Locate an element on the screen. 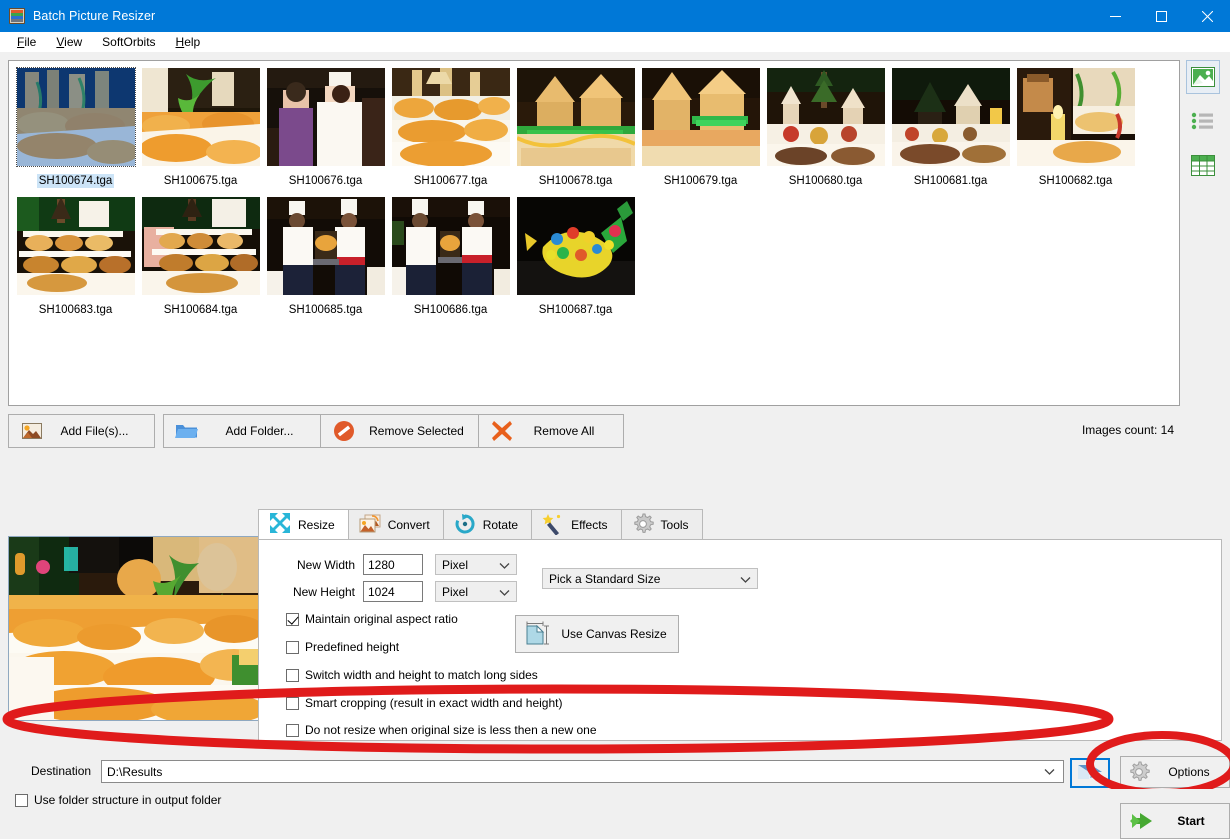  menu-file: File is located at coordinates (26, 42).